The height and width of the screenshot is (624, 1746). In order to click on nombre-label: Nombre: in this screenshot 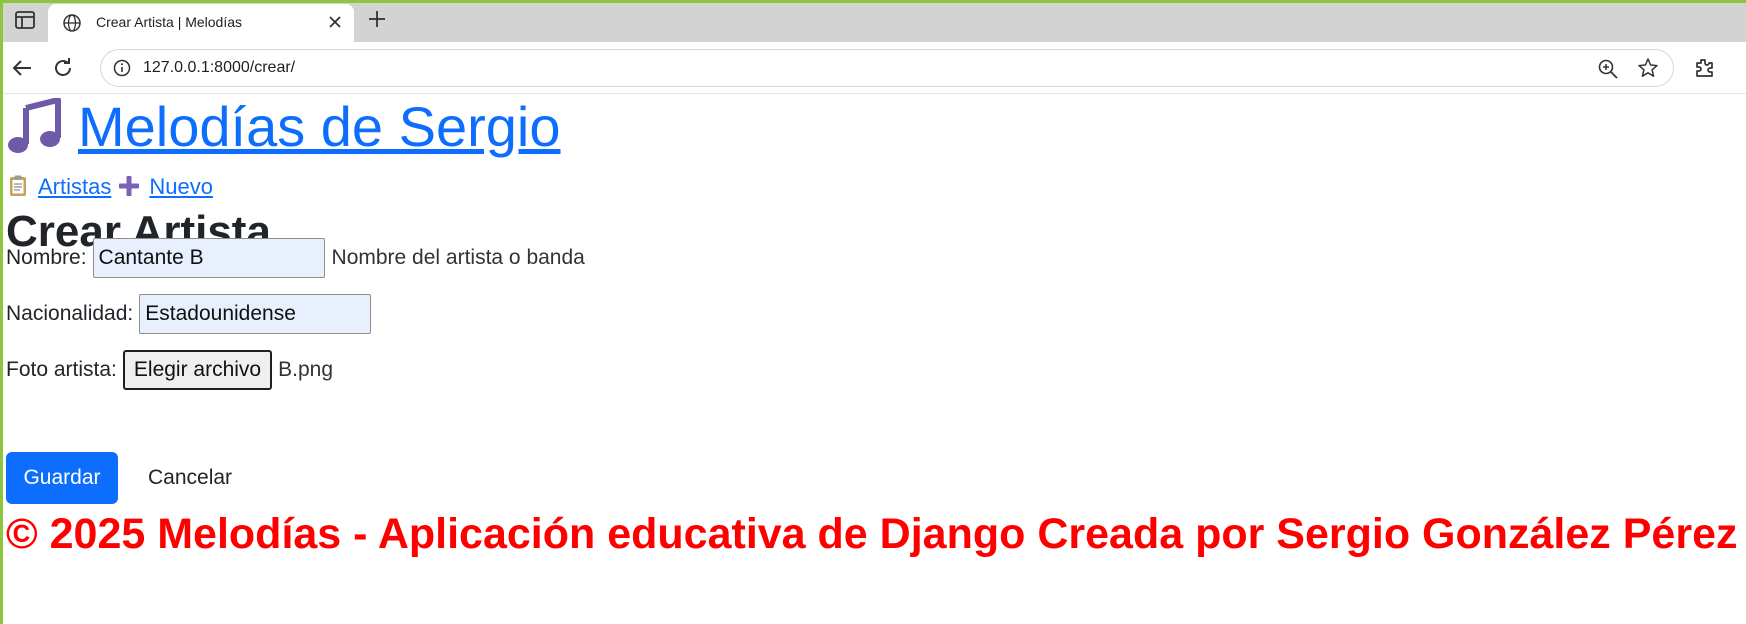, I will do `click(46, 257)`.